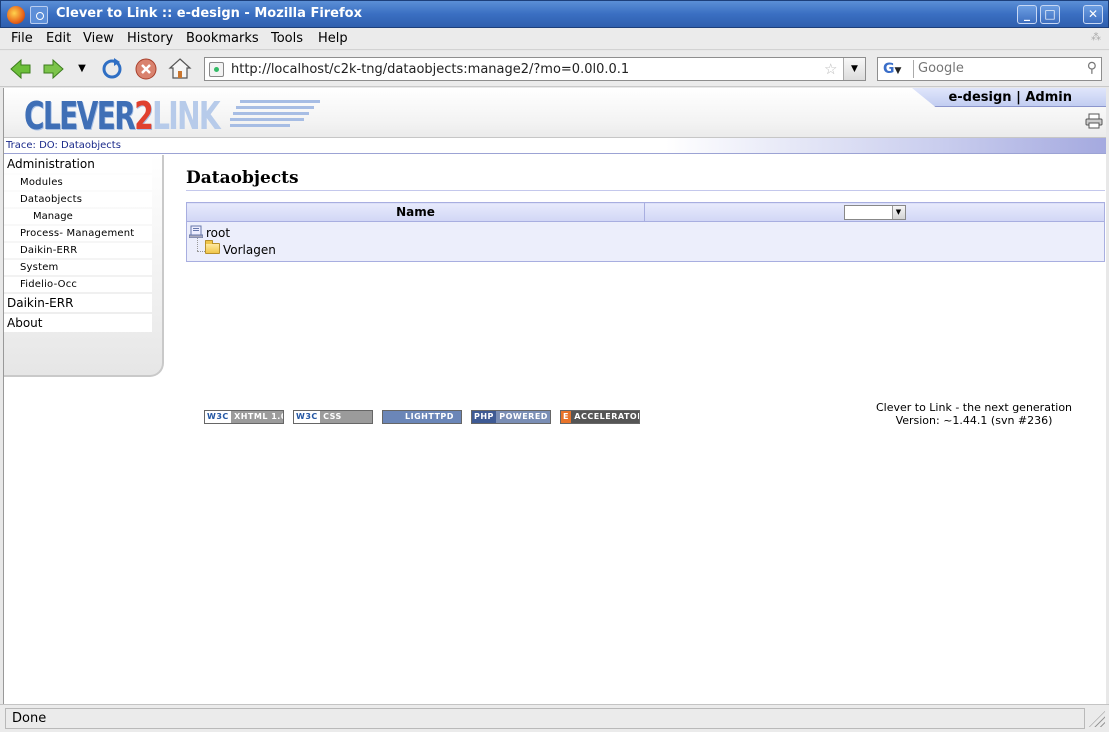 The width and height of the screenshot is (1109, 732). I want to click on sidebar-item-system: System, so click(78, 267).